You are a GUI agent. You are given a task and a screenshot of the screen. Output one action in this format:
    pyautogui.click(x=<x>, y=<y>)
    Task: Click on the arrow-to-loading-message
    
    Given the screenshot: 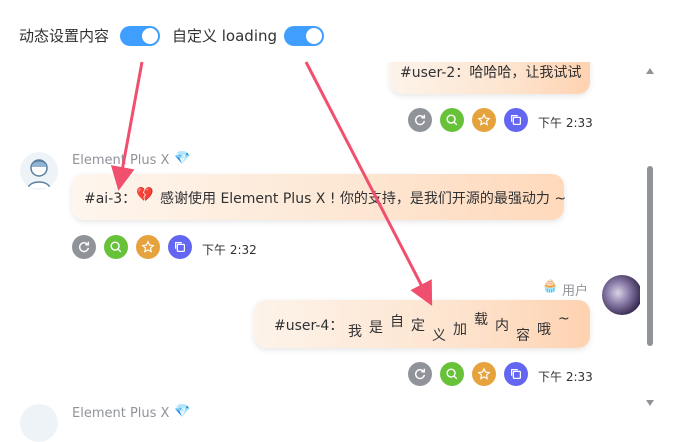 What is the action you would take?
    pyautogui.click(x=368, y=183)
    